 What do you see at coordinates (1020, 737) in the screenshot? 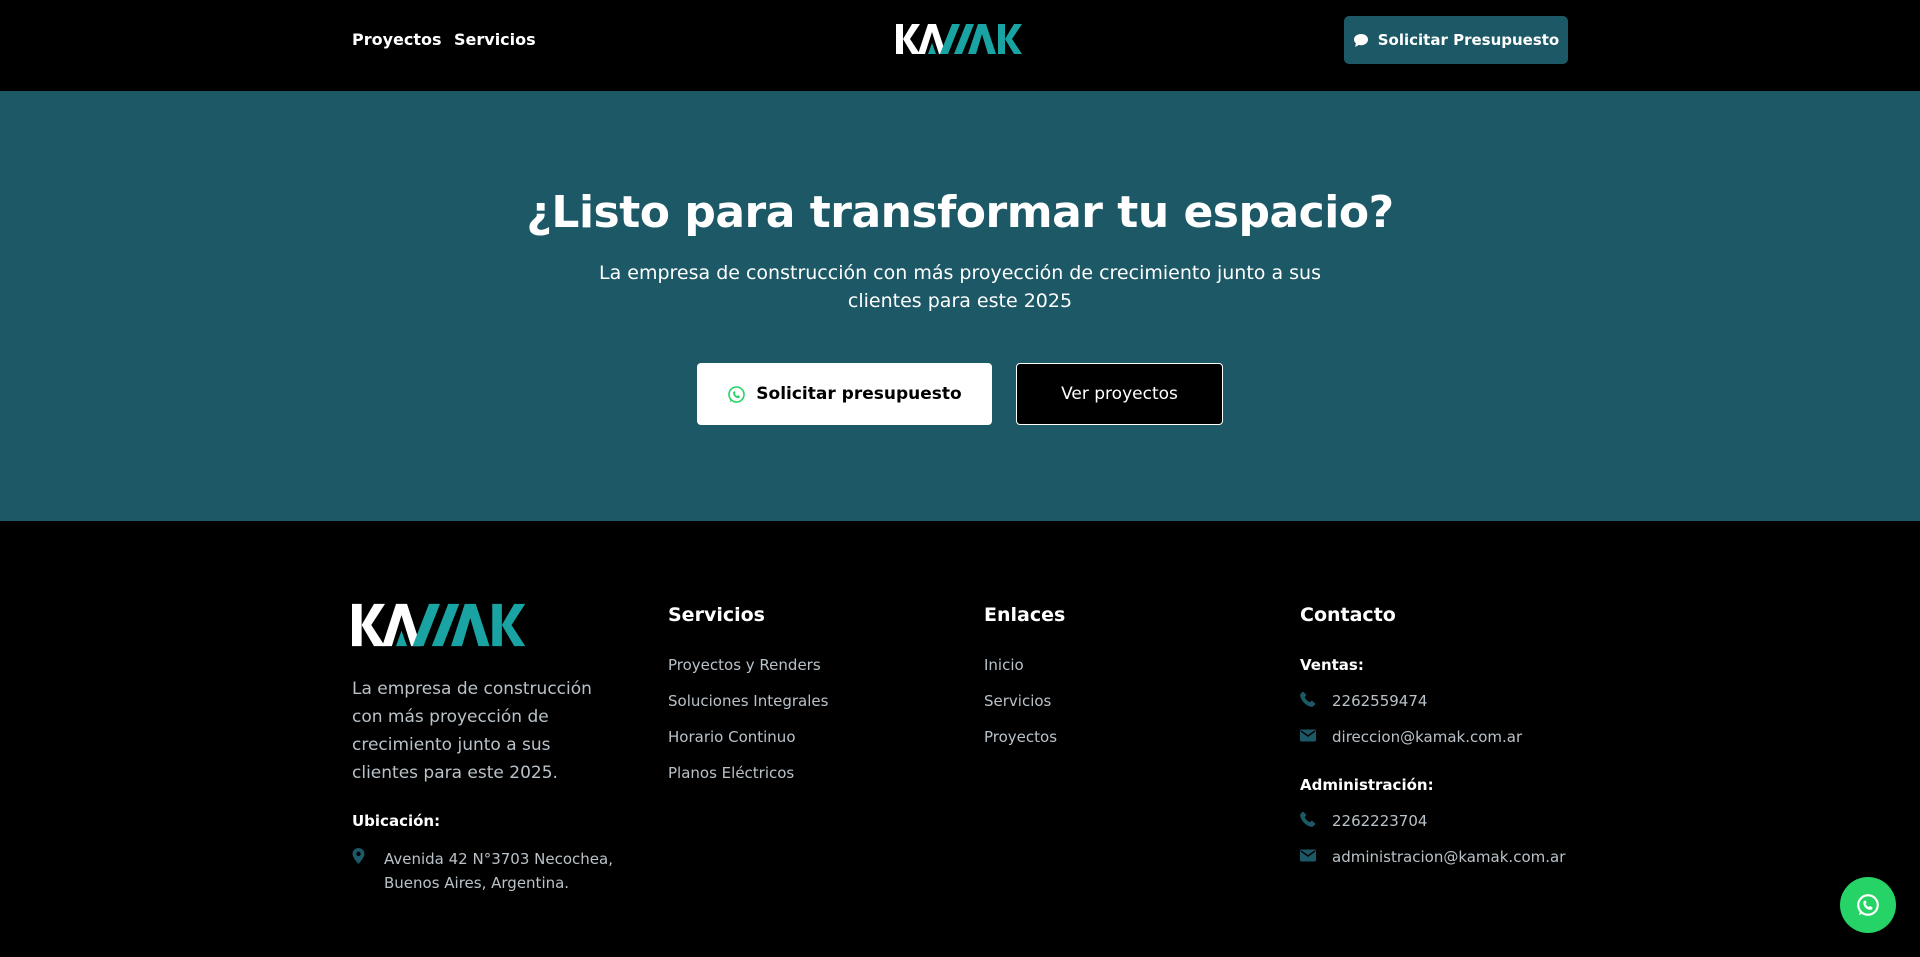
I see `footer-link-proyectos: Proyectos` at bounding box center [1020, 737].